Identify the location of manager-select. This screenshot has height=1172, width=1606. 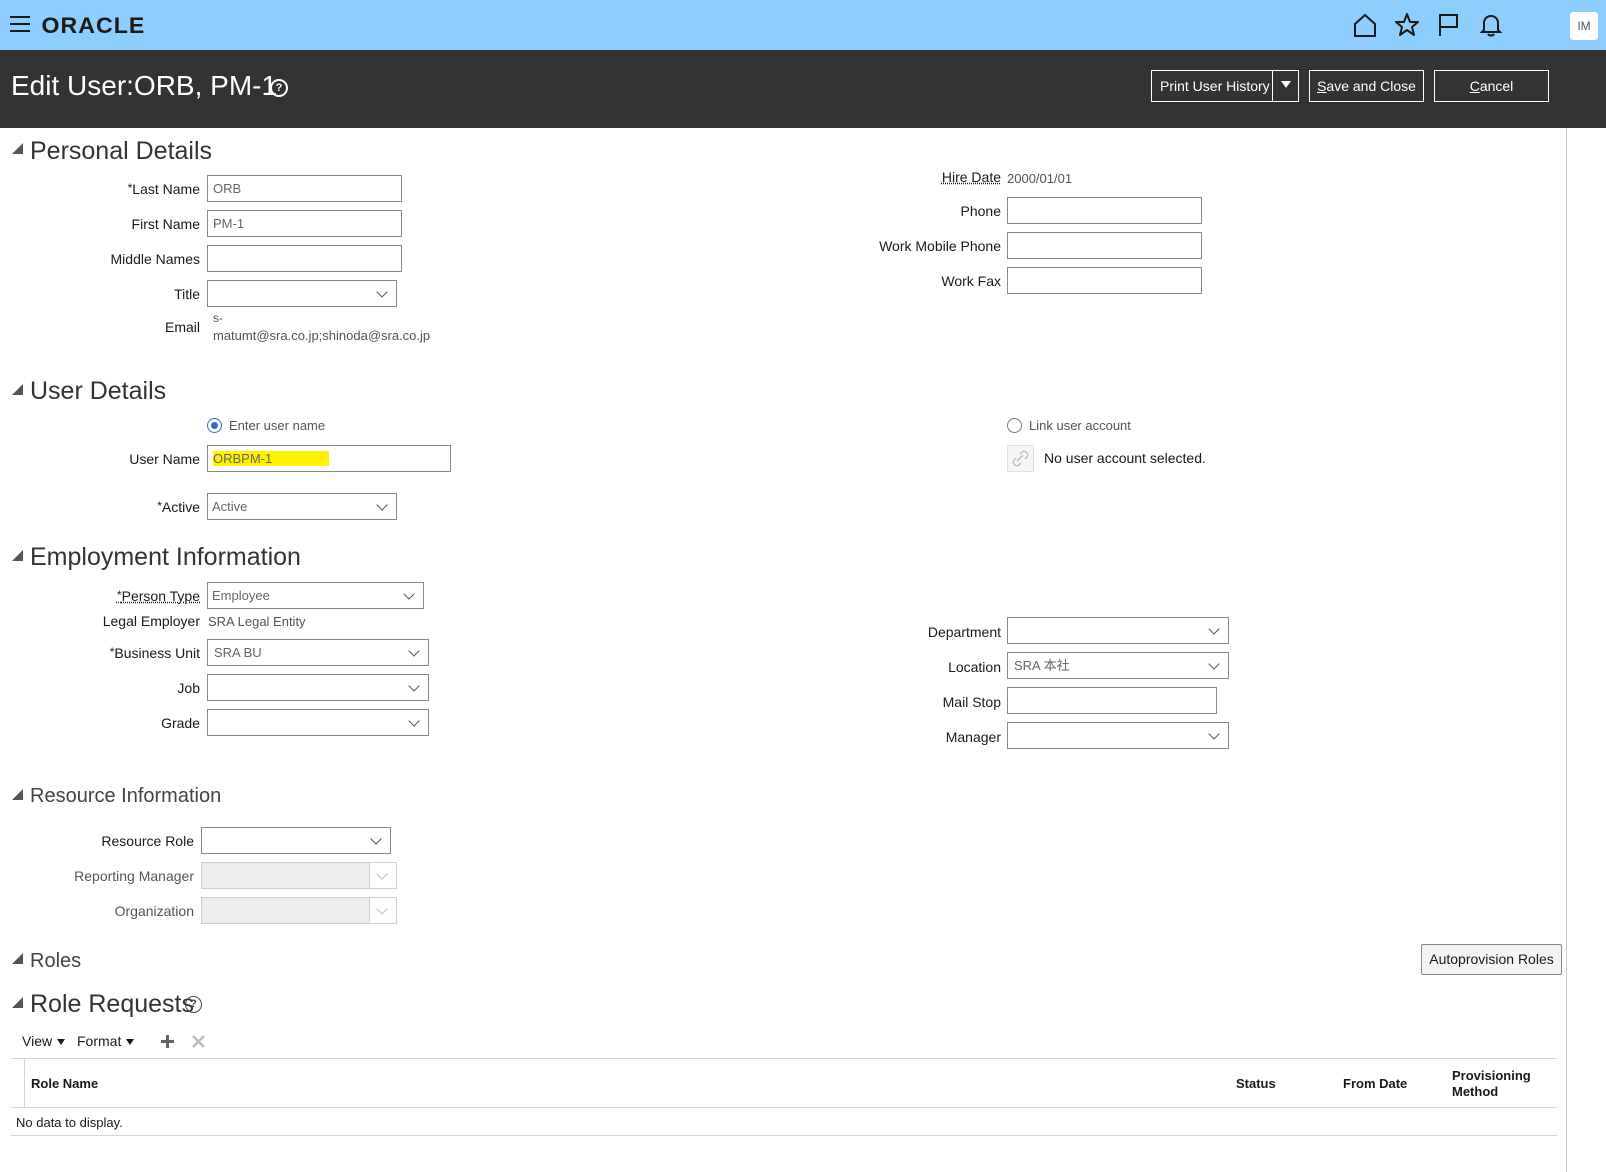
(1118, 735).